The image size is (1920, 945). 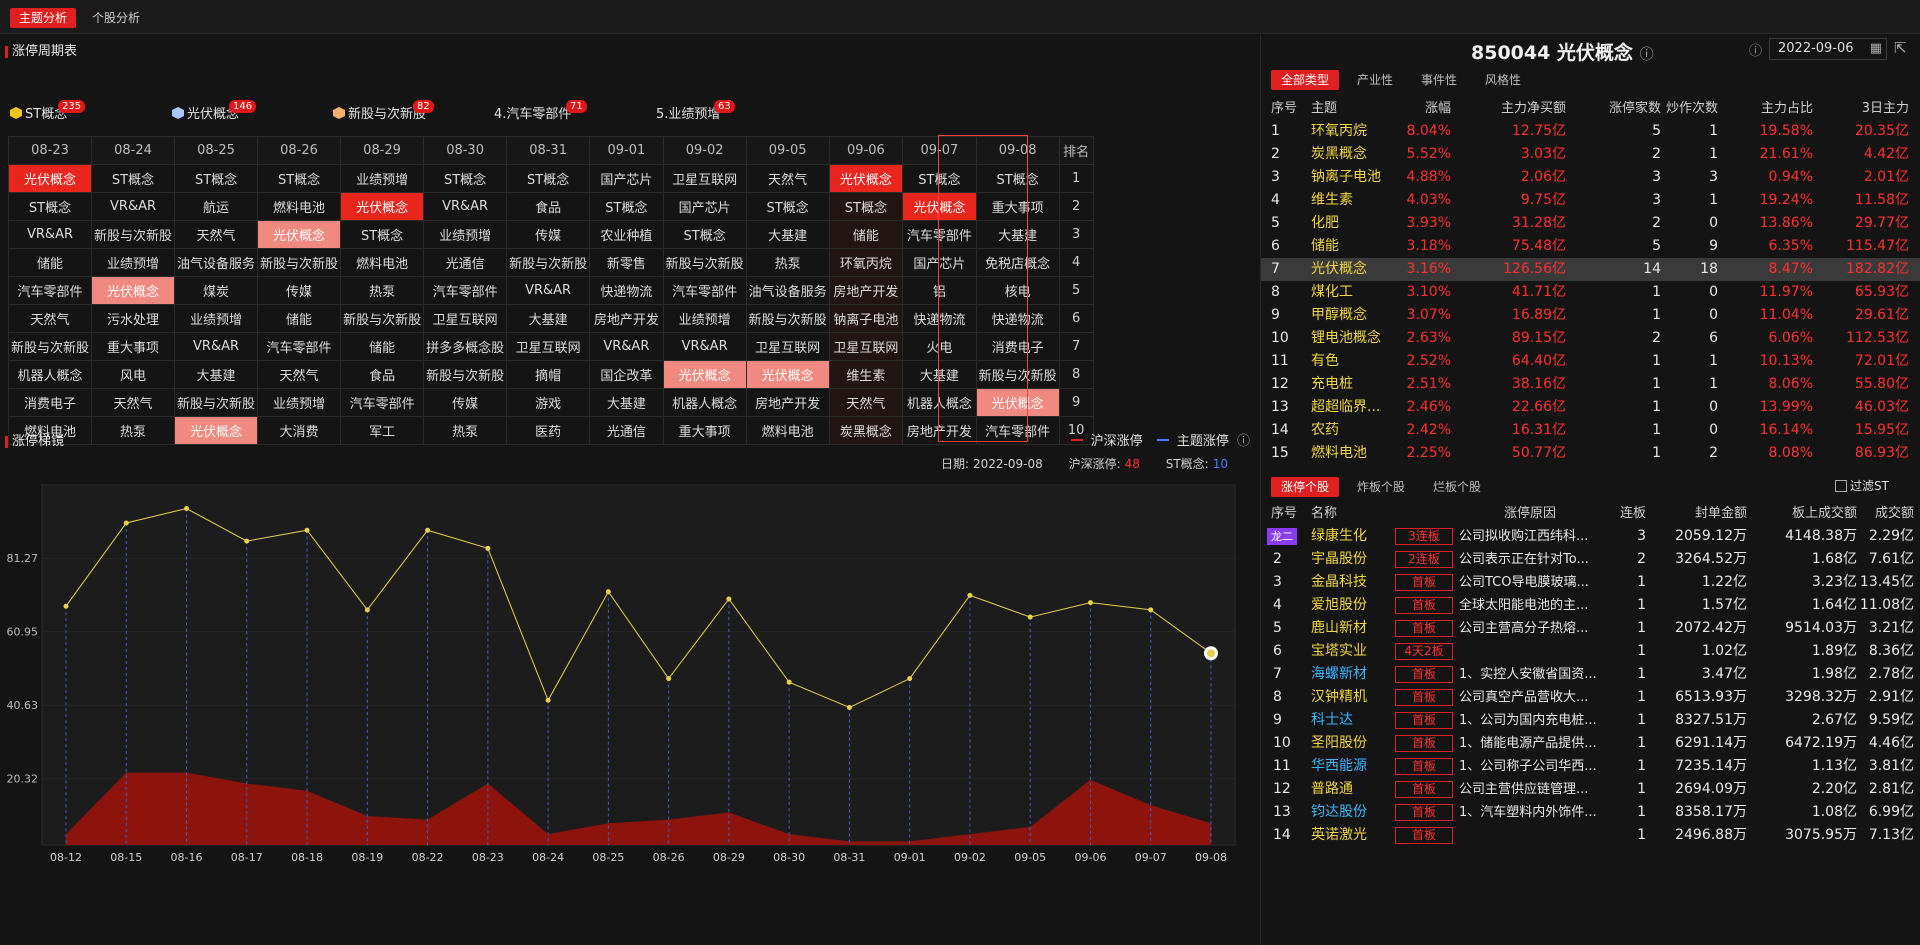 I want to click on date-header: 09-02, so click(x=704, y=150).